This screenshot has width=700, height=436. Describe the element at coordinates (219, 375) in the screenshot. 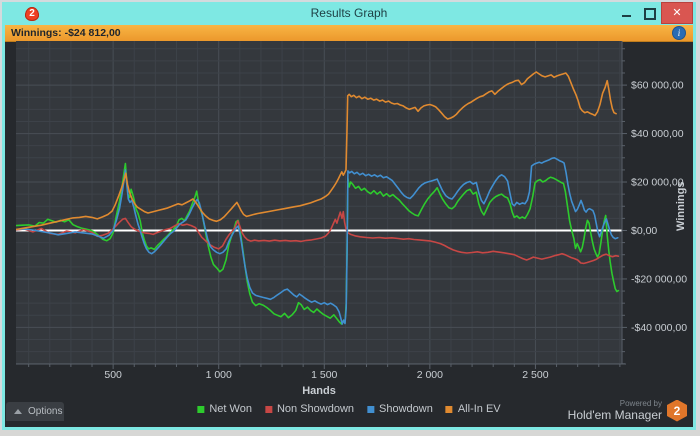

I see `x-tick-label: 1 000` at that location.